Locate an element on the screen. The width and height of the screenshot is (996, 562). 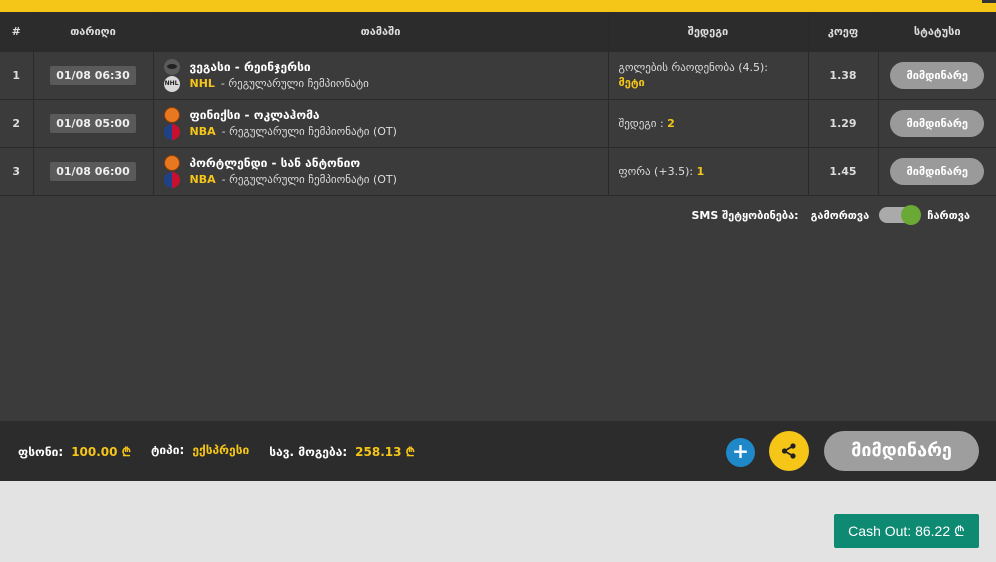
sms-on-label: ჩართვა is located at coordinates (948, 215).